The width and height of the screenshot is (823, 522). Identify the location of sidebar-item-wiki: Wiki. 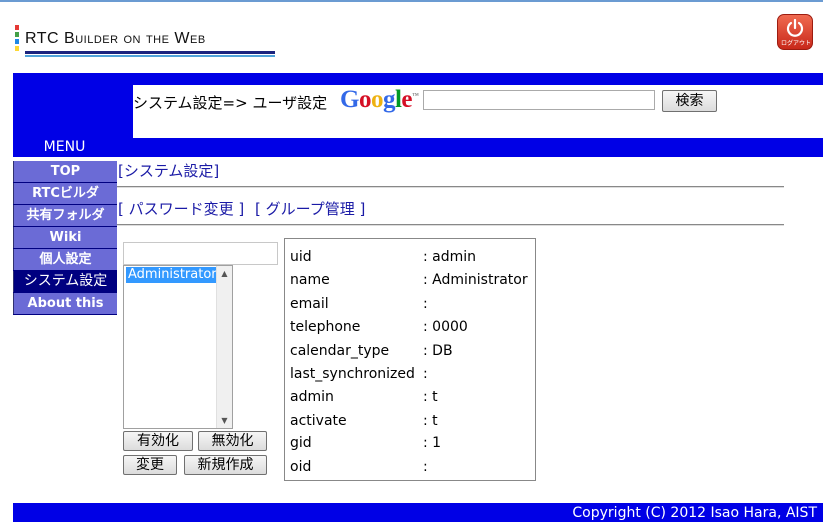
(65, 237).